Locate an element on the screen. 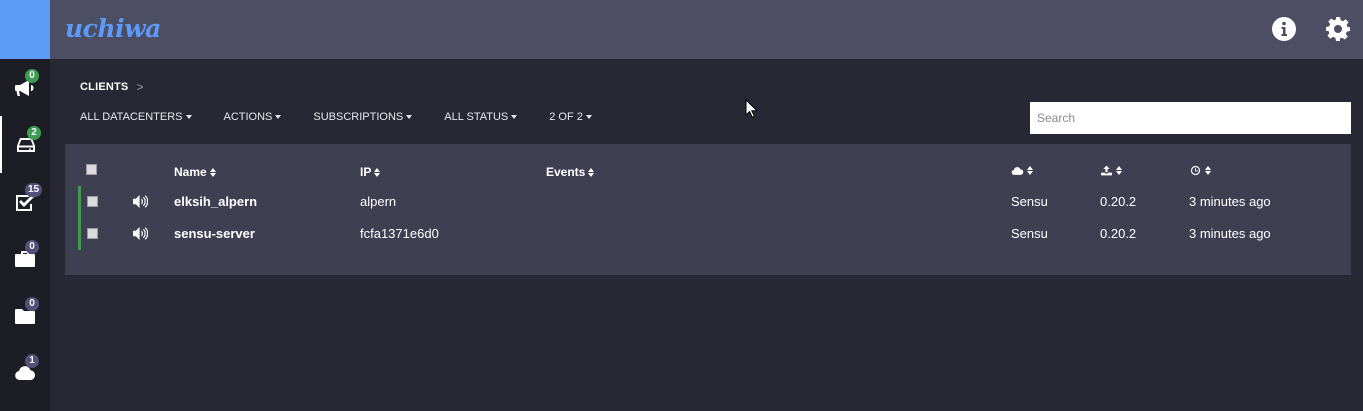  clock-icon is located at coordinates (1195, 170).